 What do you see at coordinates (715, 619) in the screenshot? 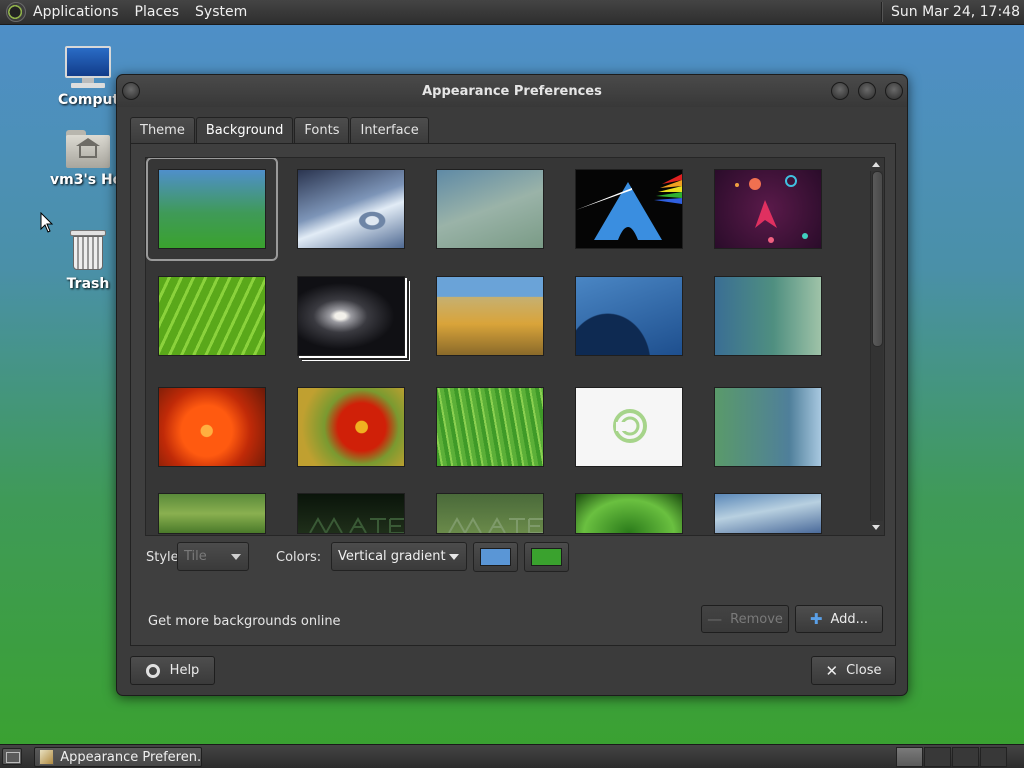
I see `minus-icon: —` at bounding box center [715, 619].